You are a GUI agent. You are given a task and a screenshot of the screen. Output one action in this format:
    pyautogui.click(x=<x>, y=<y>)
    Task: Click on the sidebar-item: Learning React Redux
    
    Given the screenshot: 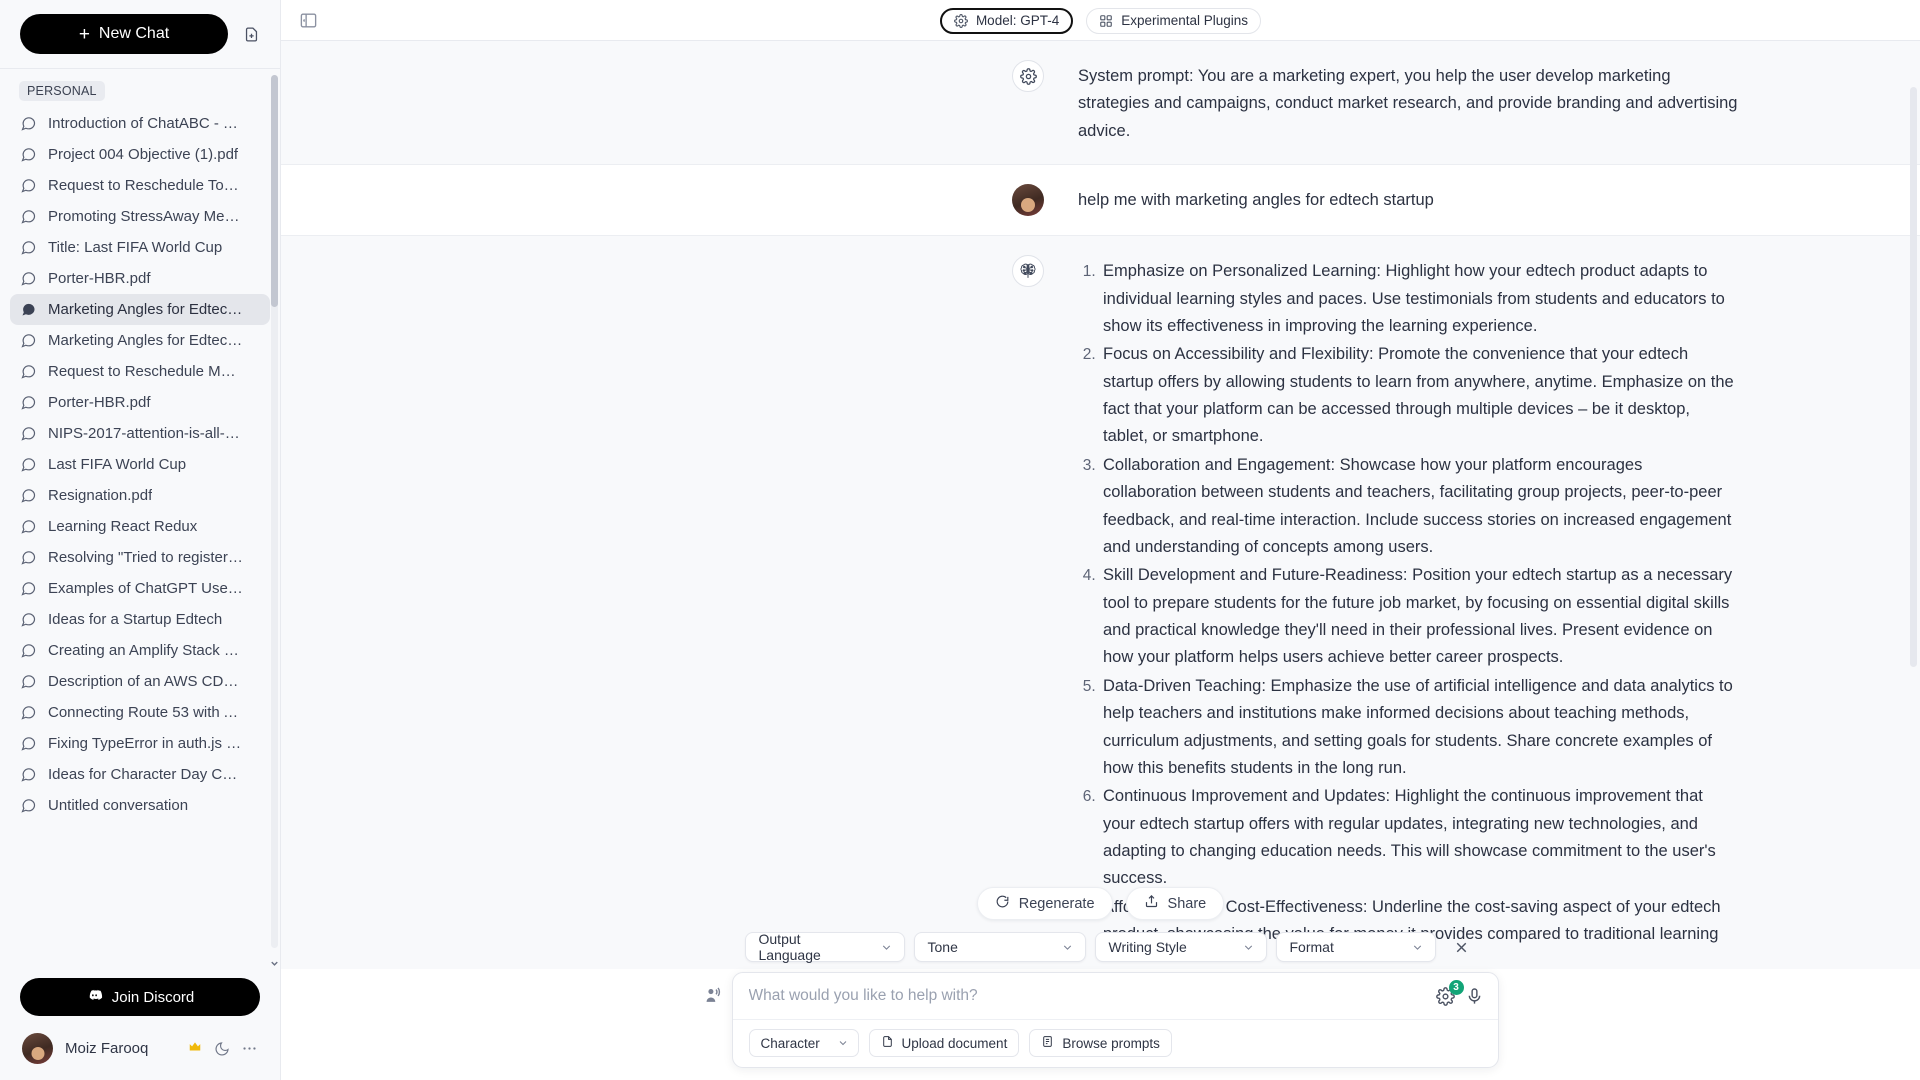 What is the action you would take?
    pyautogui.click(x=140, y=526)
    